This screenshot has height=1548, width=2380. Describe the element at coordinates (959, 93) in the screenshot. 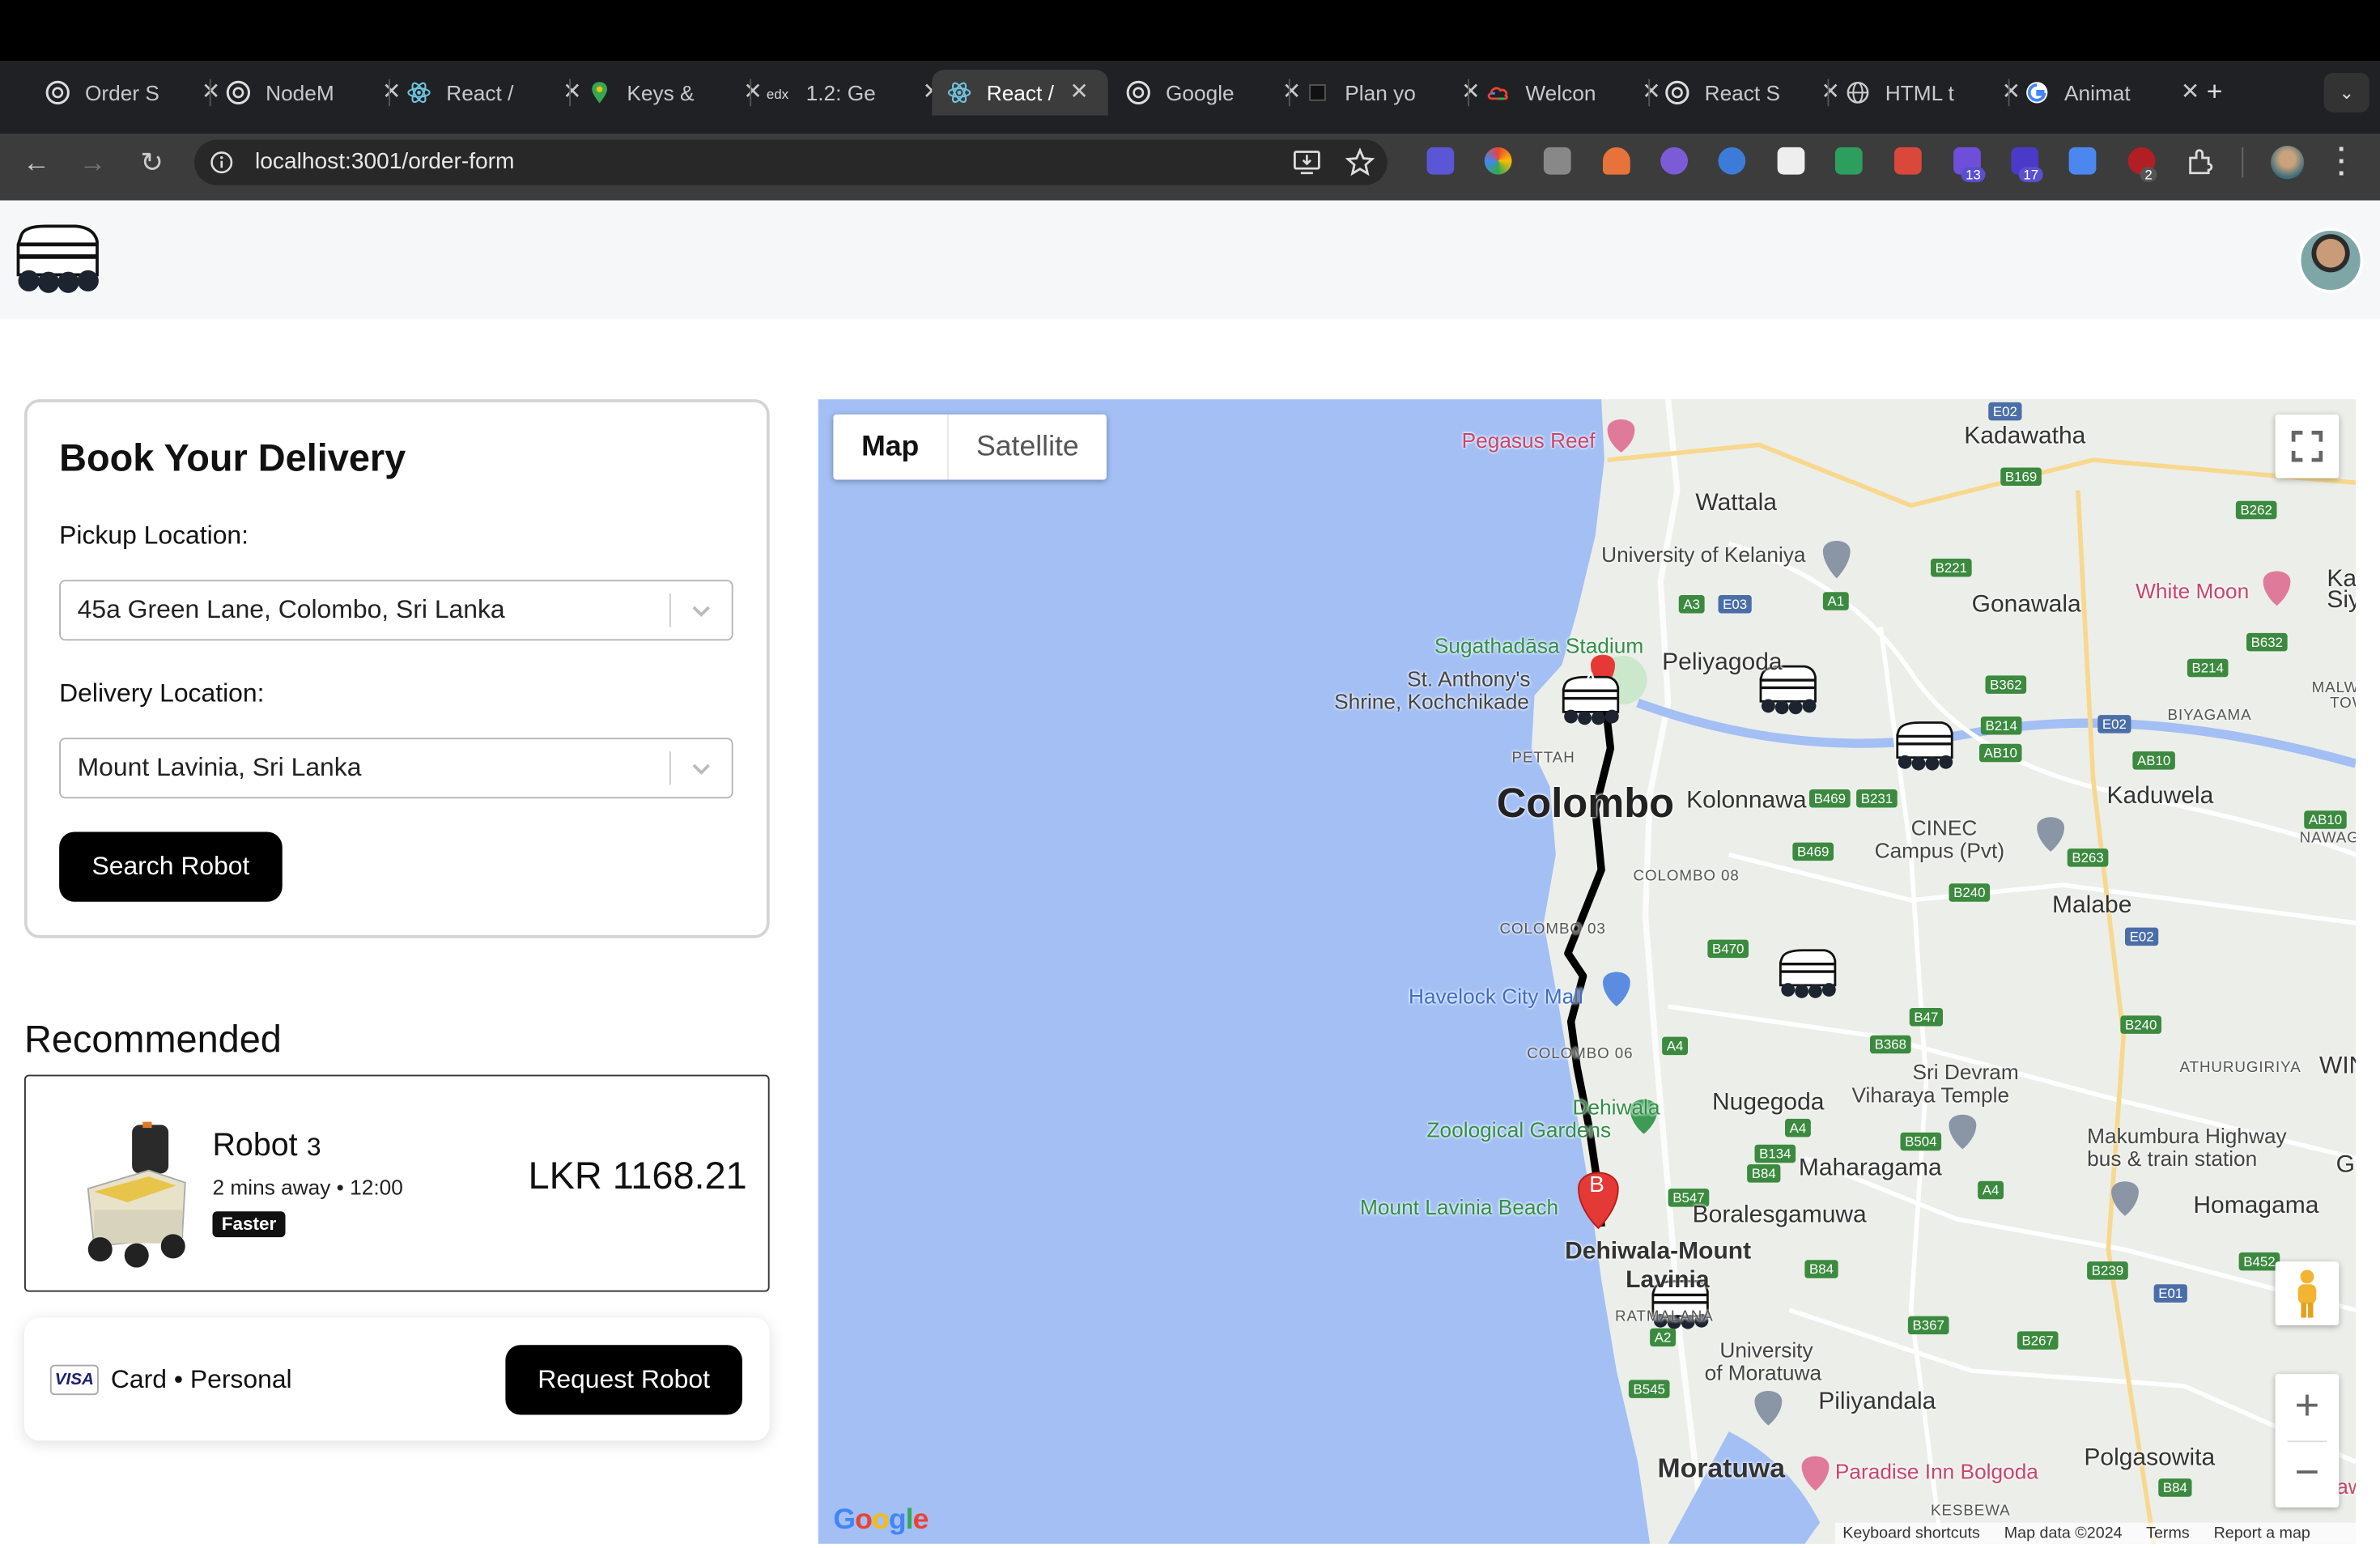

I see `react-icon` at that location.